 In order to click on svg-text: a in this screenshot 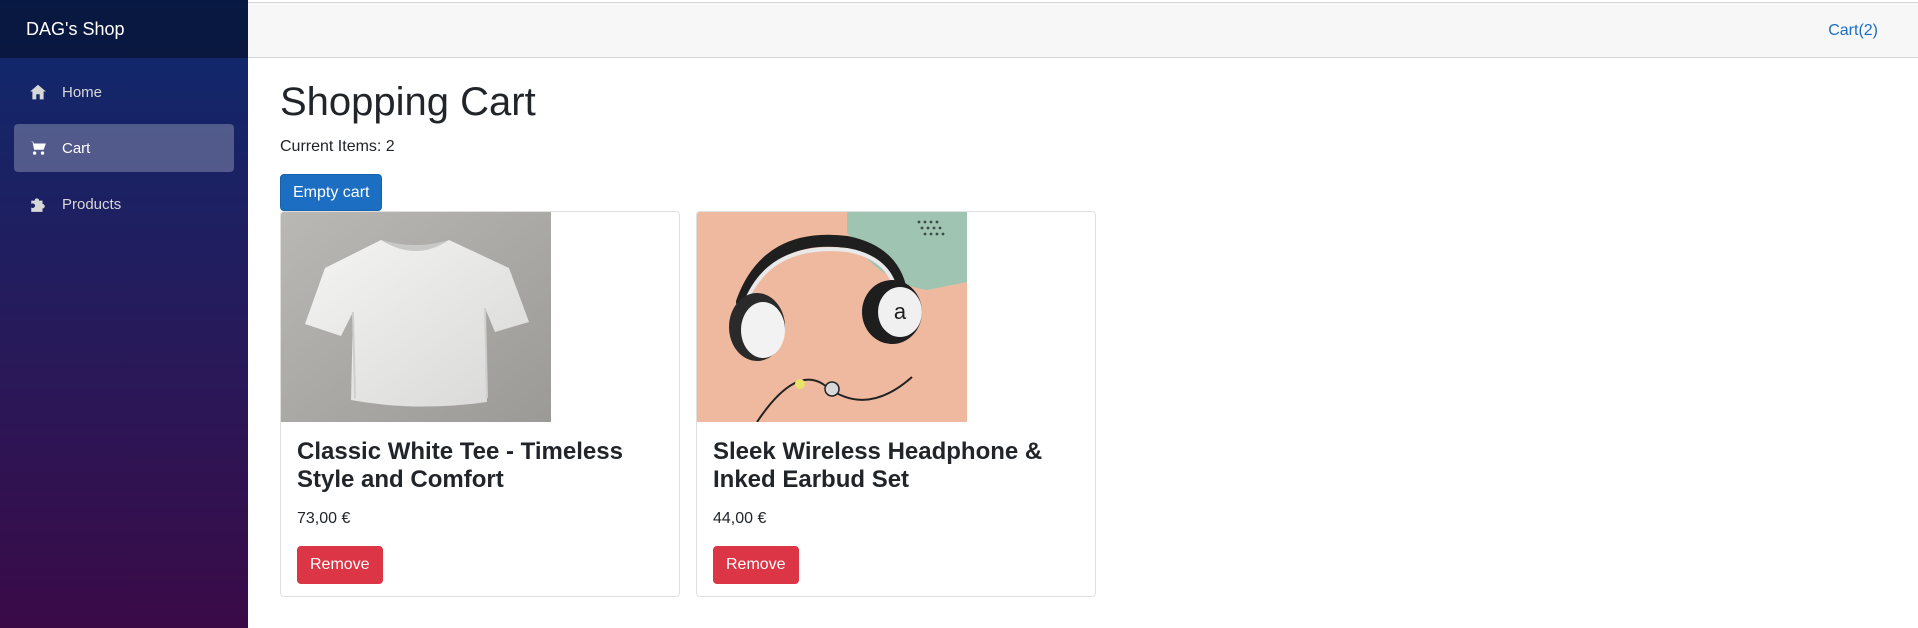, I will do `click(900, 311)`.